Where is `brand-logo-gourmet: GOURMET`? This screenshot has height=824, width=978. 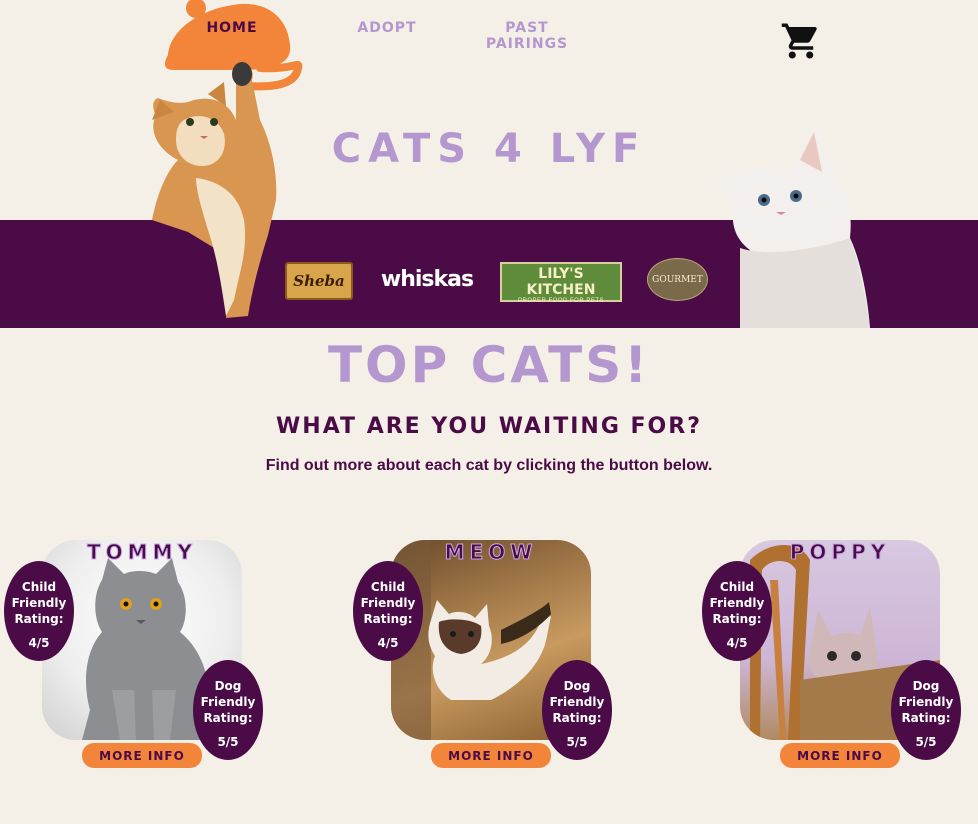
brand-logo-gourmet: GOURMET is located at coordinates (677, 279).